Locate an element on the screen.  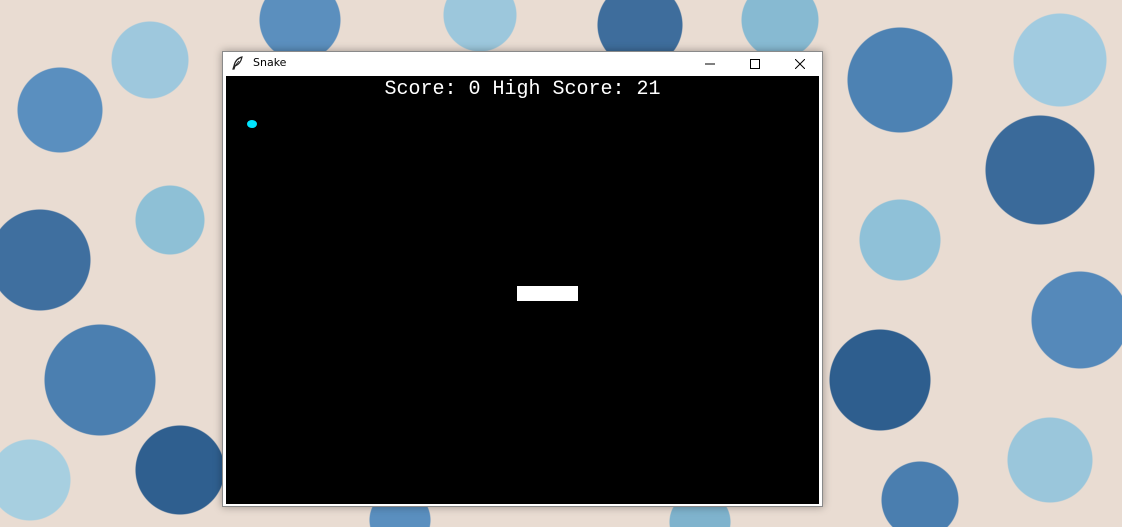
feather-icon is located at coordinates (238, 62).